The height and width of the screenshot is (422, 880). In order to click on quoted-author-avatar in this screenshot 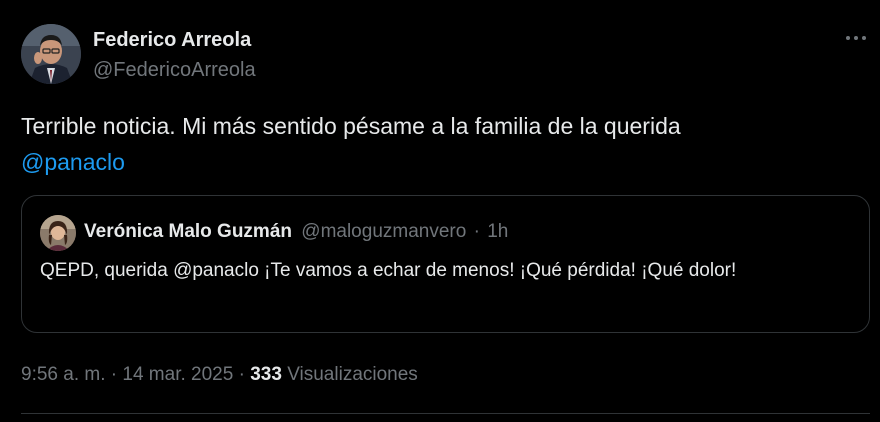, I will do `click(58, 233)`.